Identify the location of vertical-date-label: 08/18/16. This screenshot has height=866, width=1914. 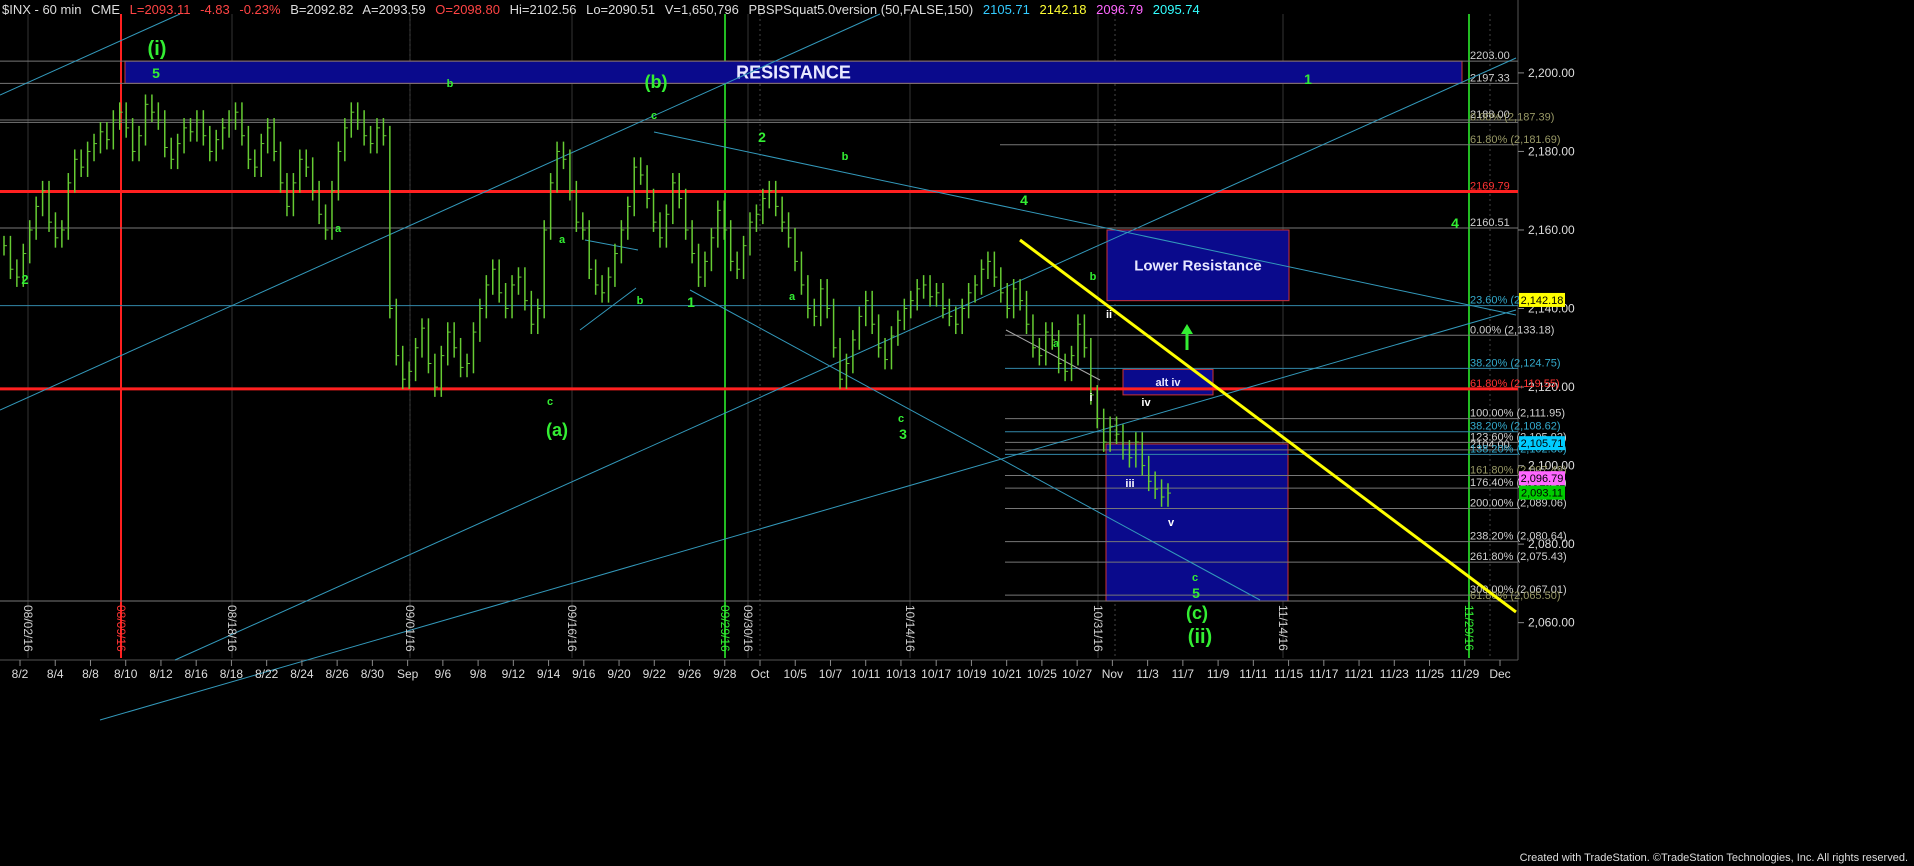
(232, 628).